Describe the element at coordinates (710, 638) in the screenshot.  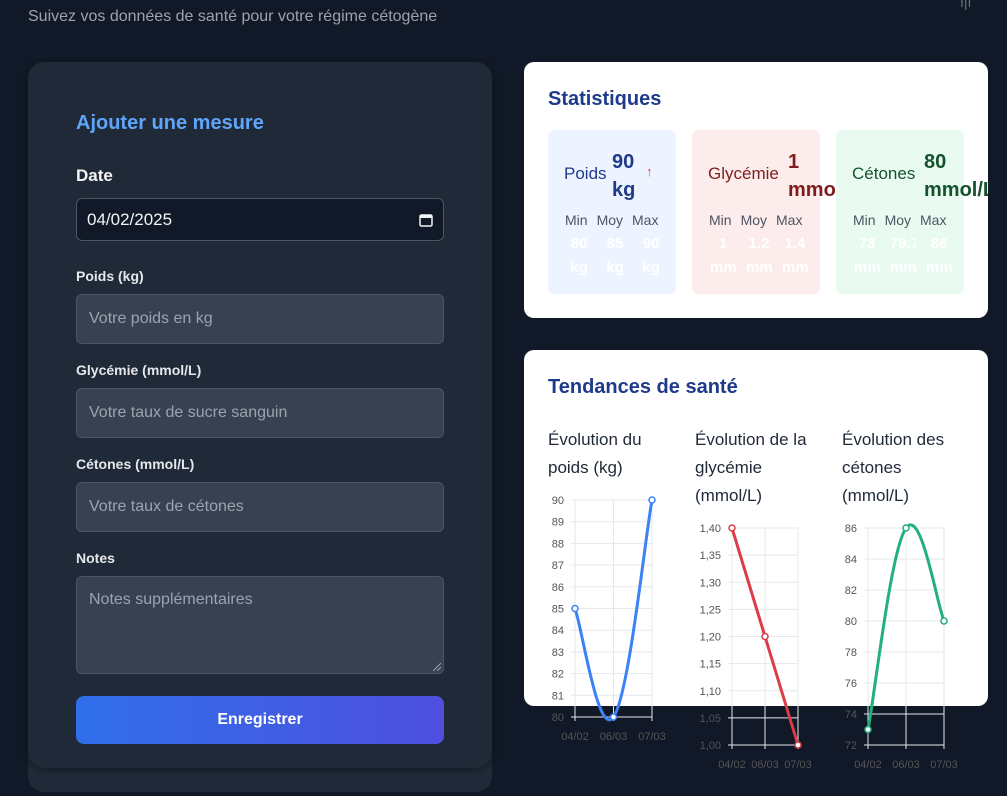
I see `glucose-y-tick: 1,20` at that location.